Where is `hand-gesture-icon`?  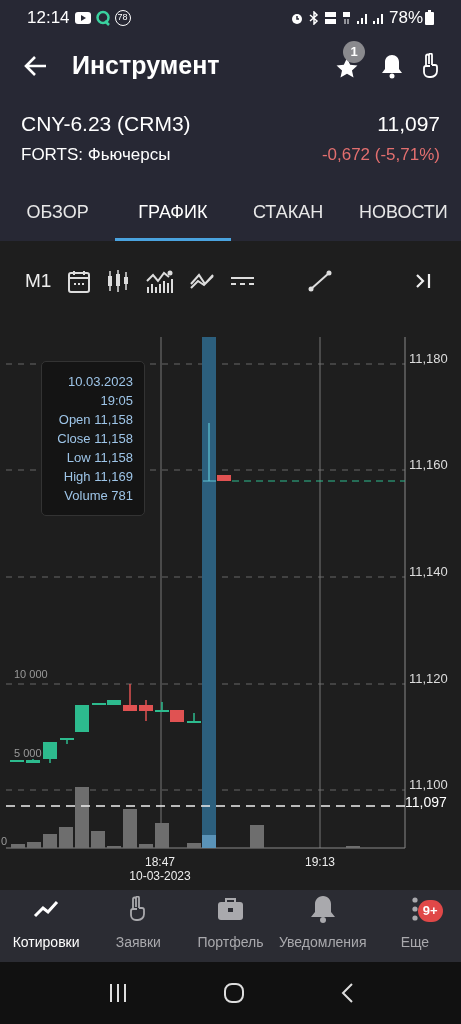 hand-gesture-icon is located at coordinates (431, 66).